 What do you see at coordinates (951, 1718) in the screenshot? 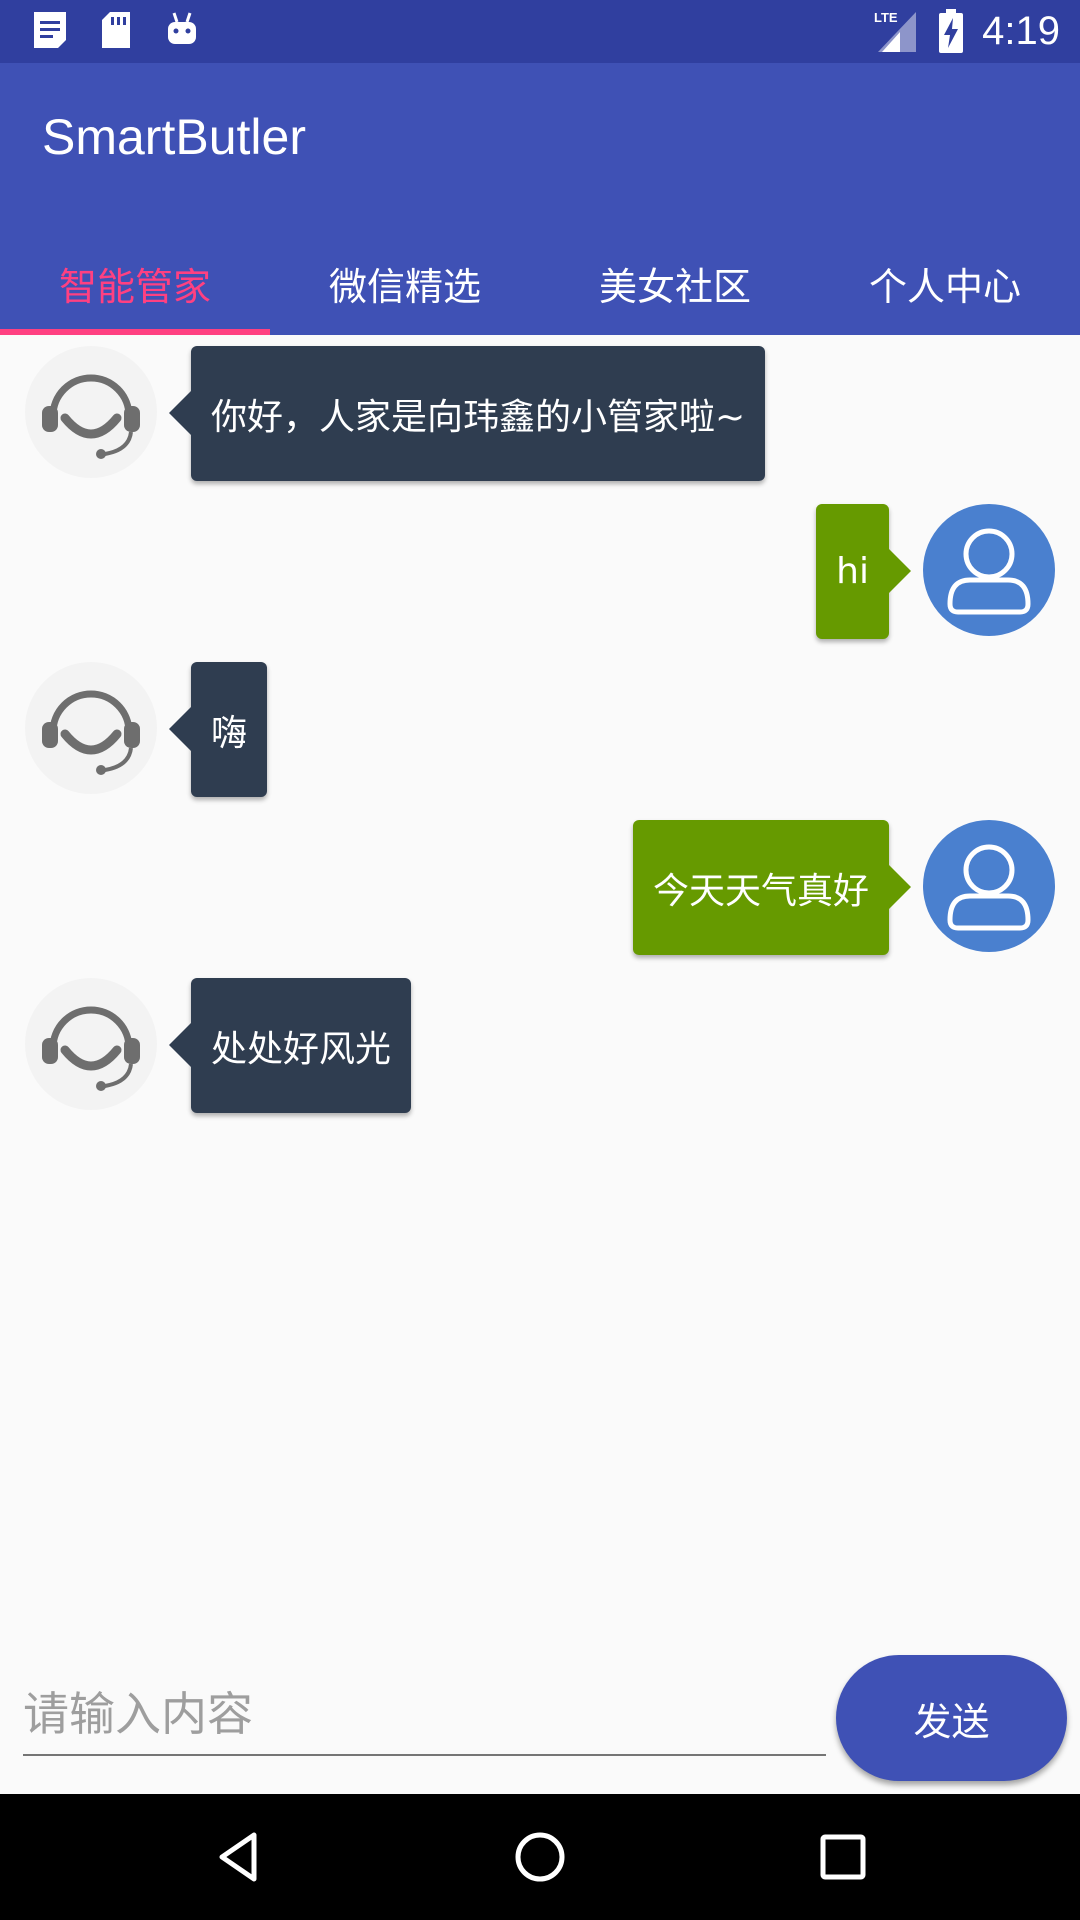
I see `send-button: 发送` at bounding box center [951, 1718].